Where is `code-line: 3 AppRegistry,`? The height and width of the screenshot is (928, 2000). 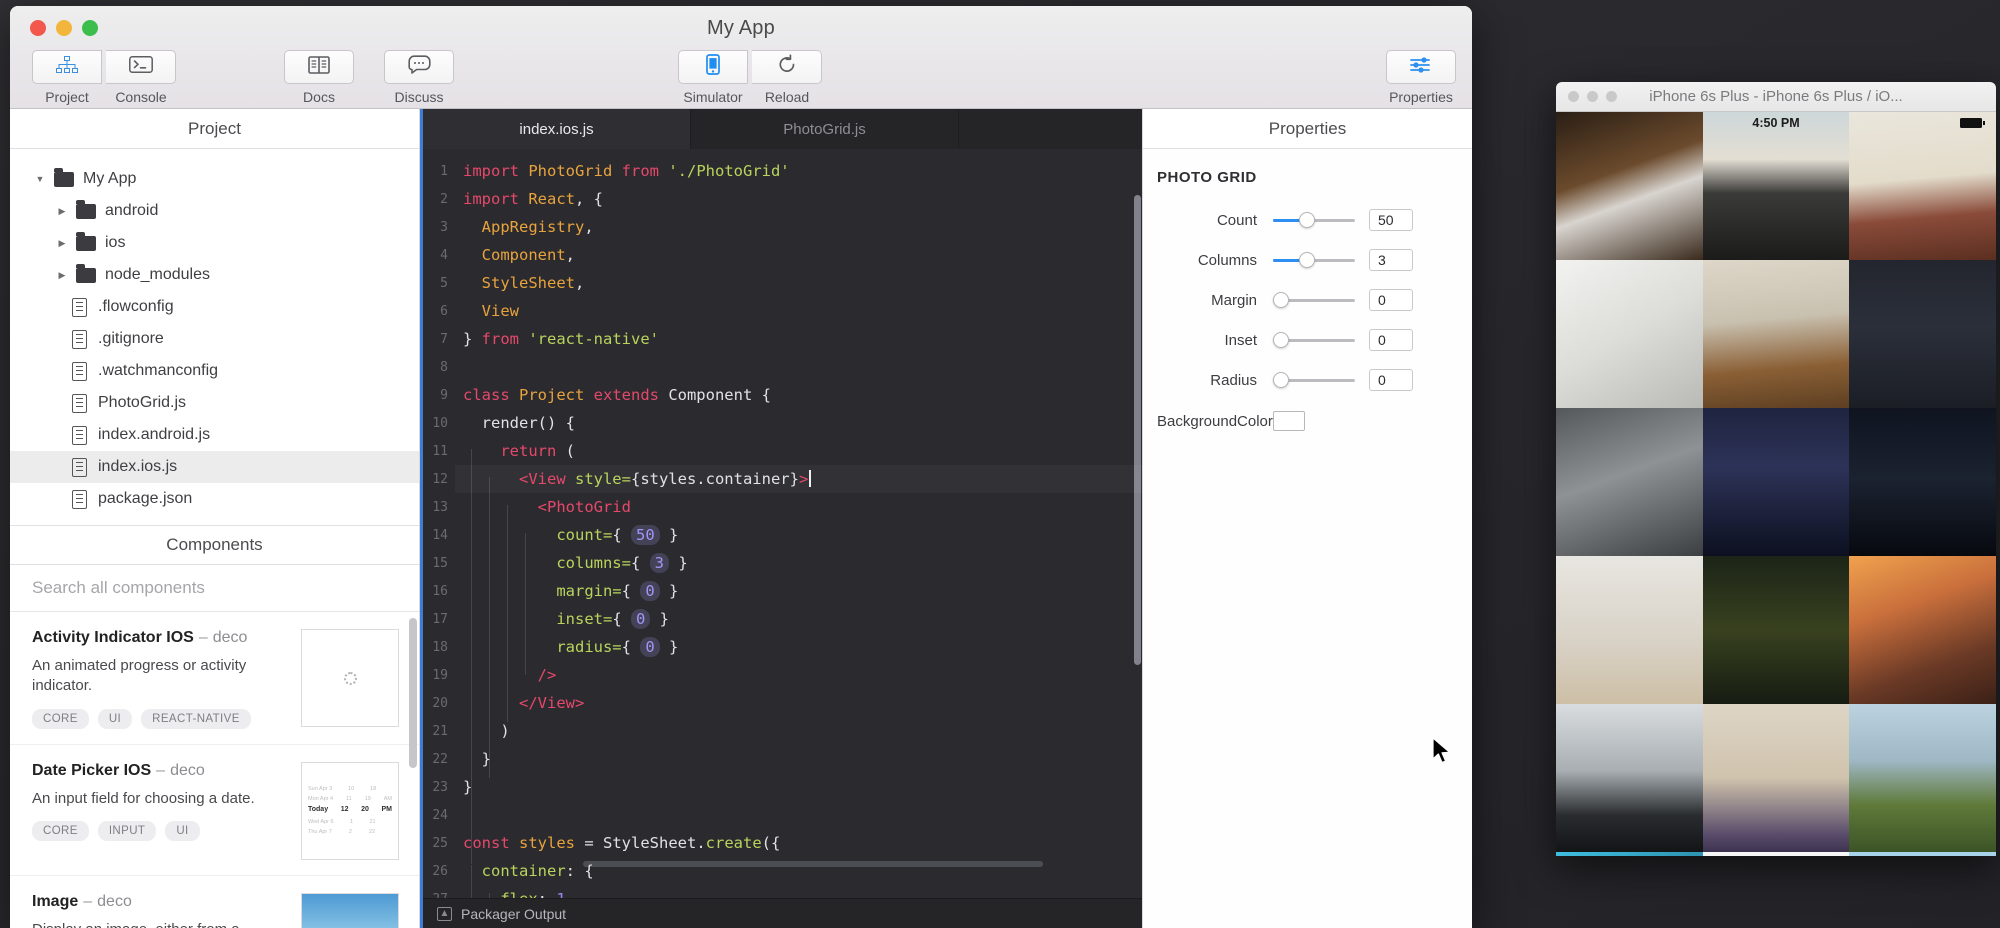
code-line: 3 AppRegistry, is located at coordinates (782, 227).